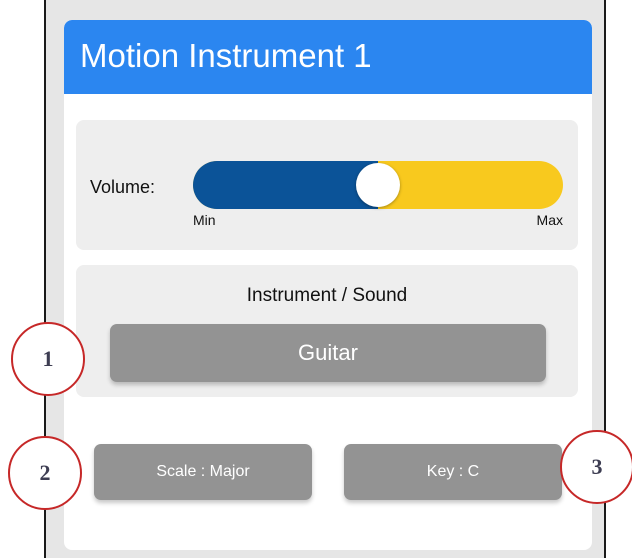 This screenshot has height=558, width=632. I want to click on volume-slider-thumb, so click(378, 185).